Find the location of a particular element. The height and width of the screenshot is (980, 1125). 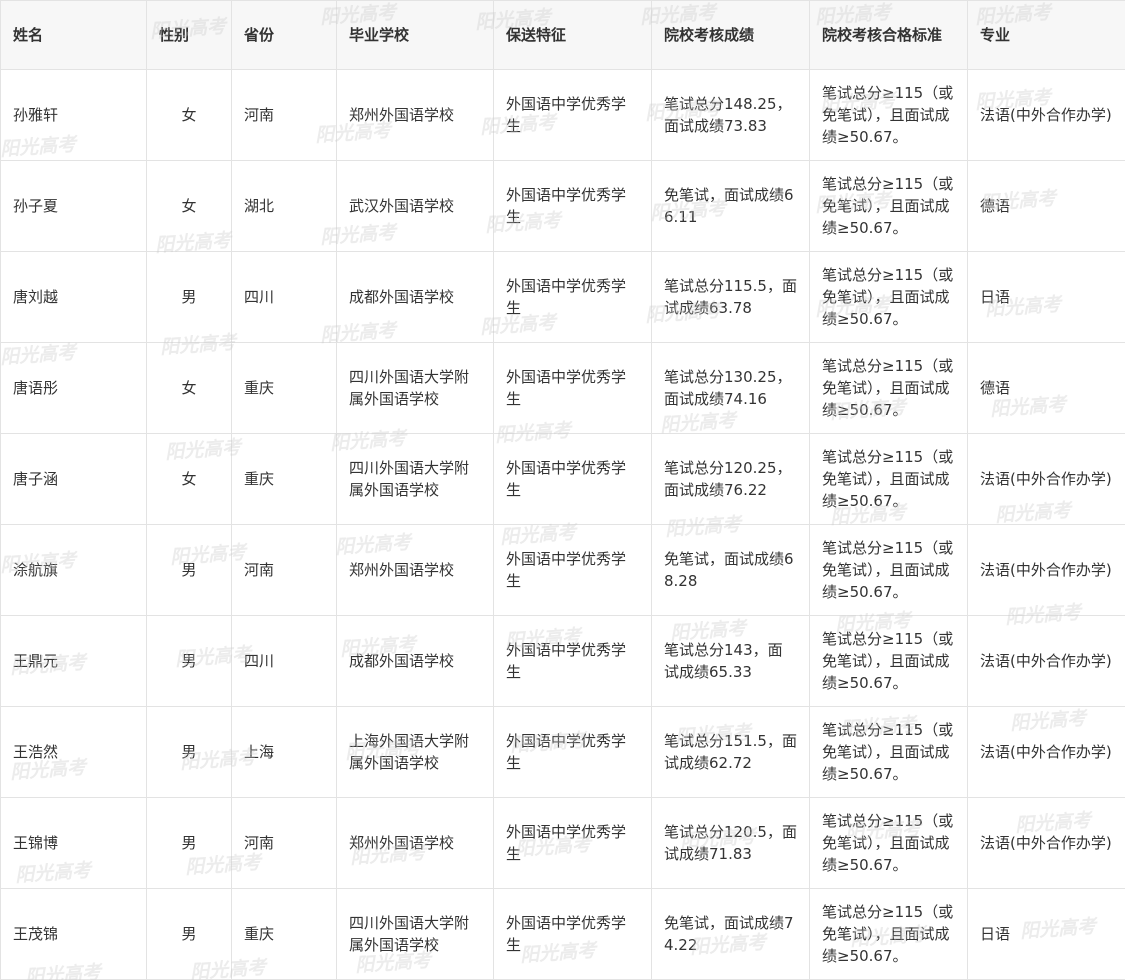

cell-score: 免笔试，面试成绩66.11 is located at coordinates (730, 206).